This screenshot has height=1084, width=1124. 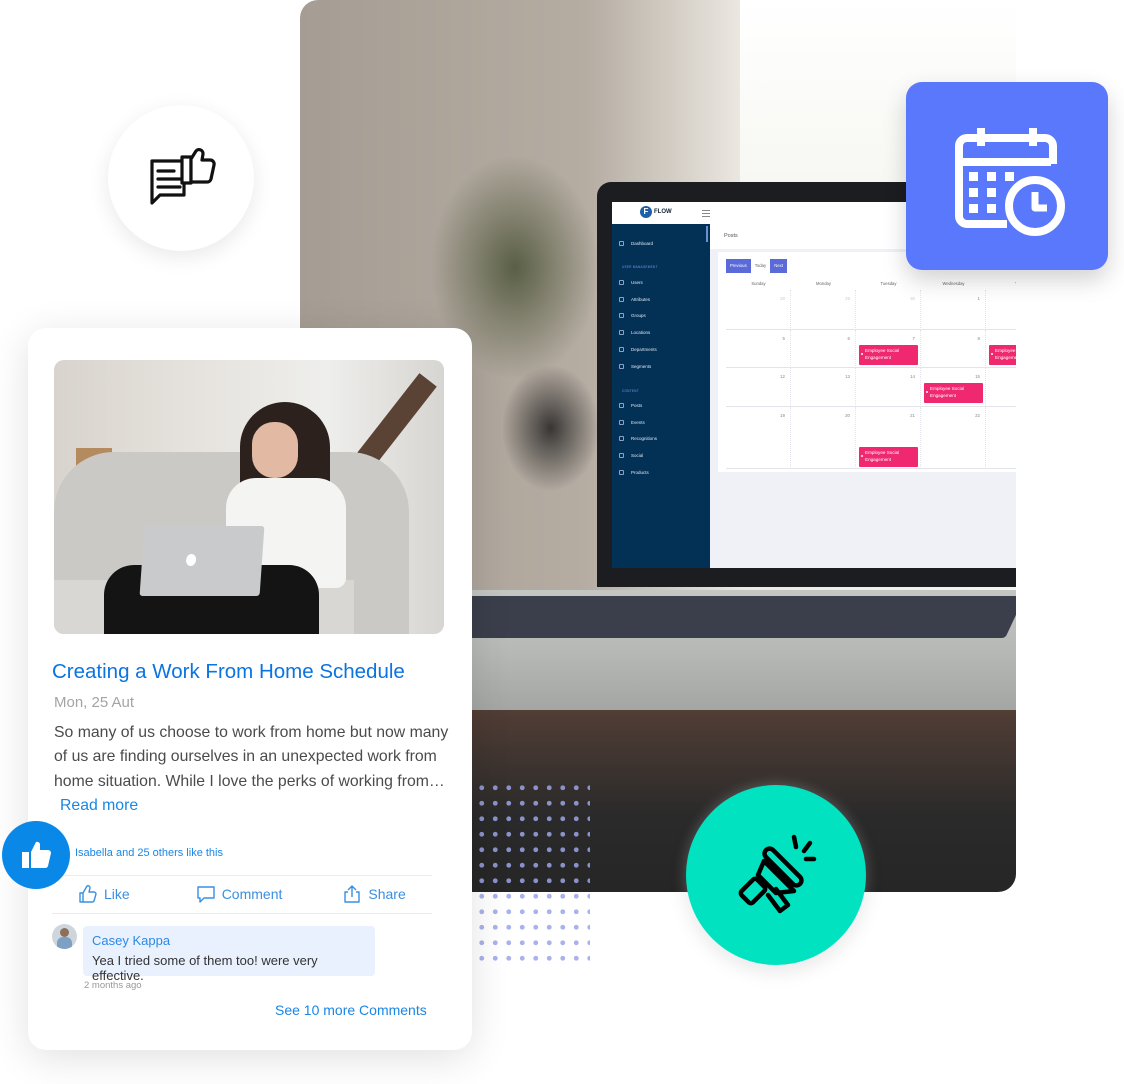 I want to click on day-number: 14, so click(x=912, y=376).